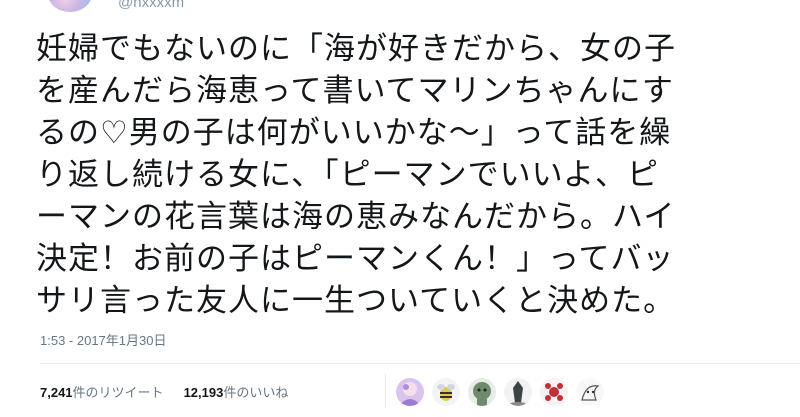 This screenshot has height=417, width=800. I want to click on likers-avatars, so click(504, 392).